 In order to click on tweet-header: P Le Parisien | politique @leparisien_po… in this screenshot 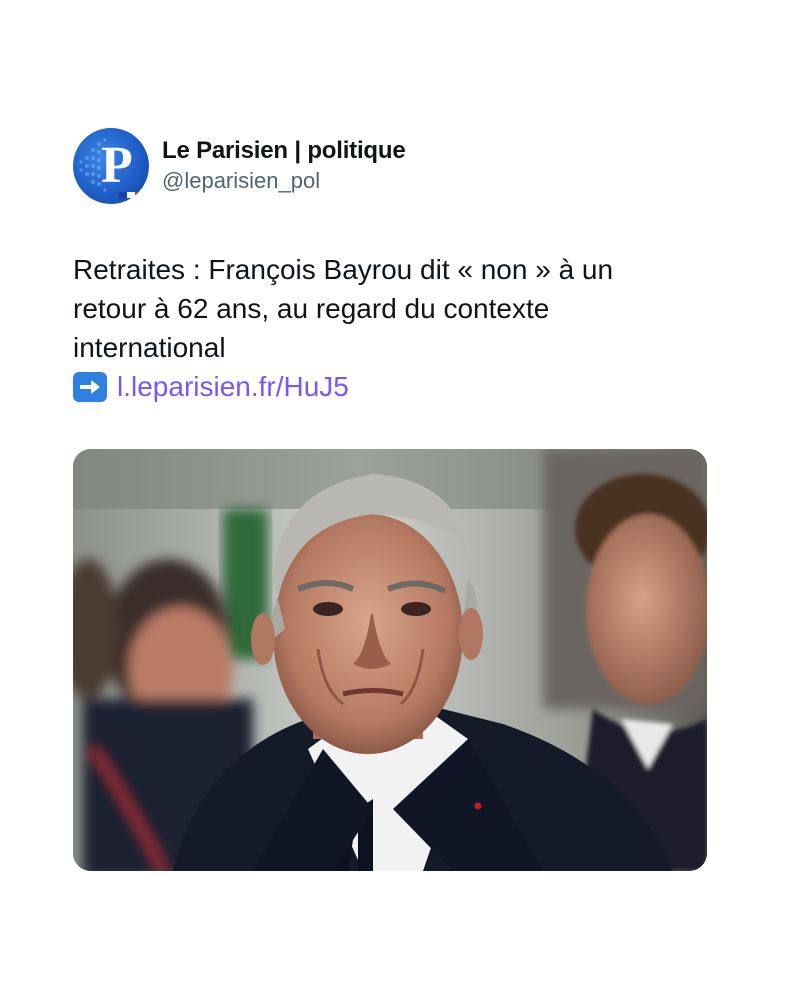, I will do `click(390, 166)`.